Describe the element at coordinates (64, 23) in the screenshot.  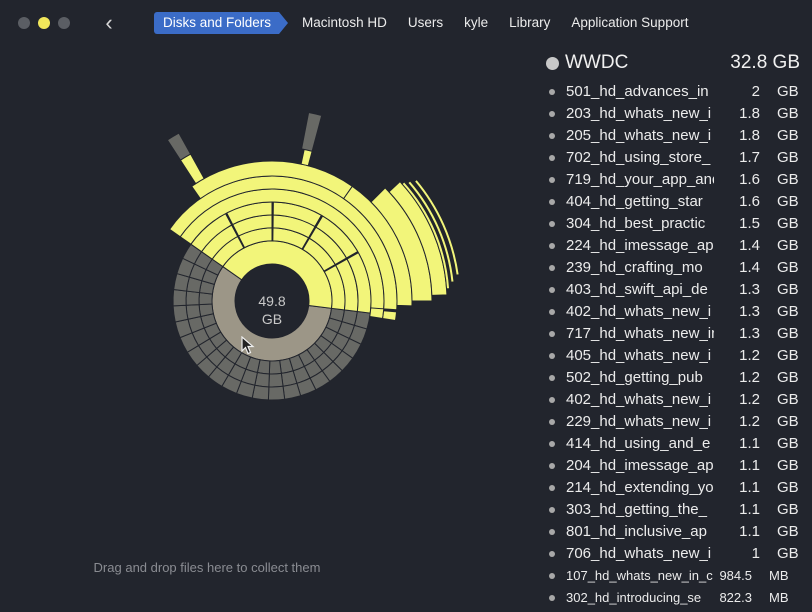
I see `zoom-window-button` at that location.